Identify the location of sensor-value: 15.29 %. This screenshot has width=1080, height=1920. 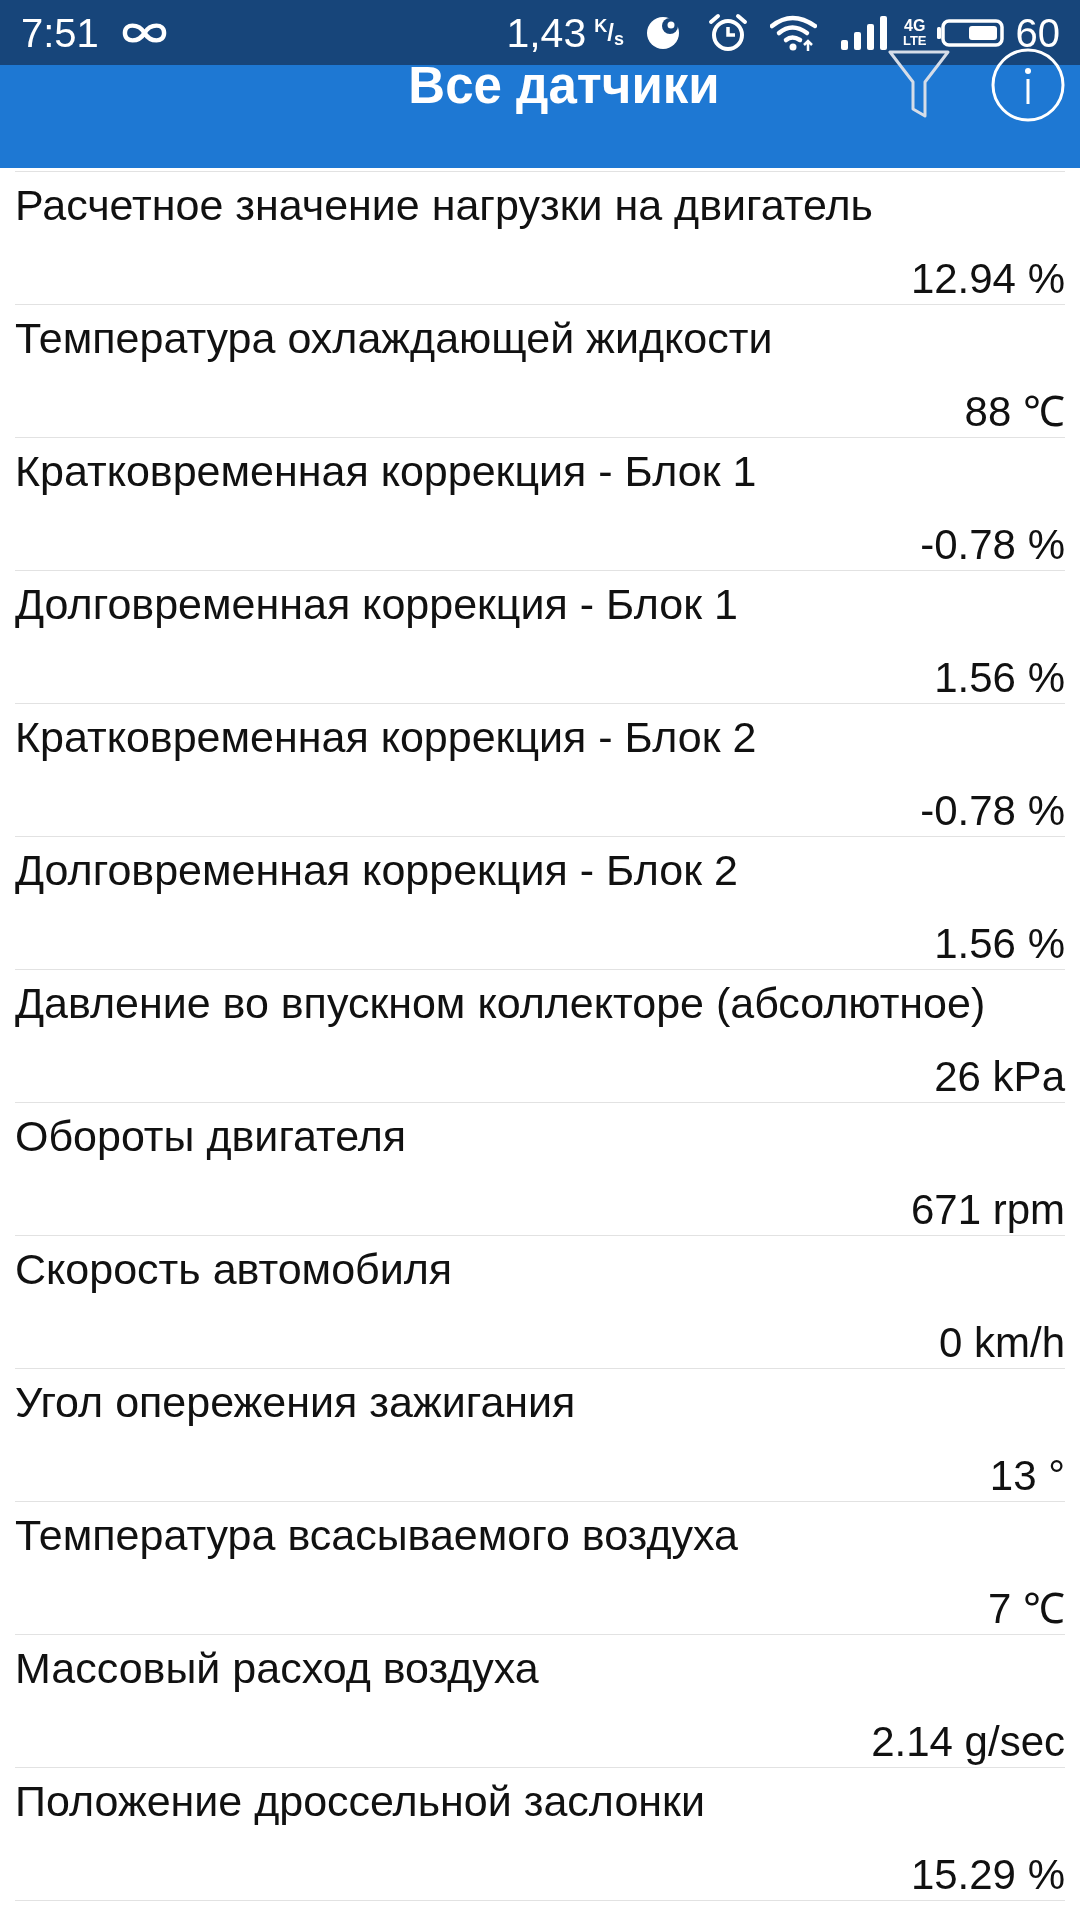
(987, 1875).